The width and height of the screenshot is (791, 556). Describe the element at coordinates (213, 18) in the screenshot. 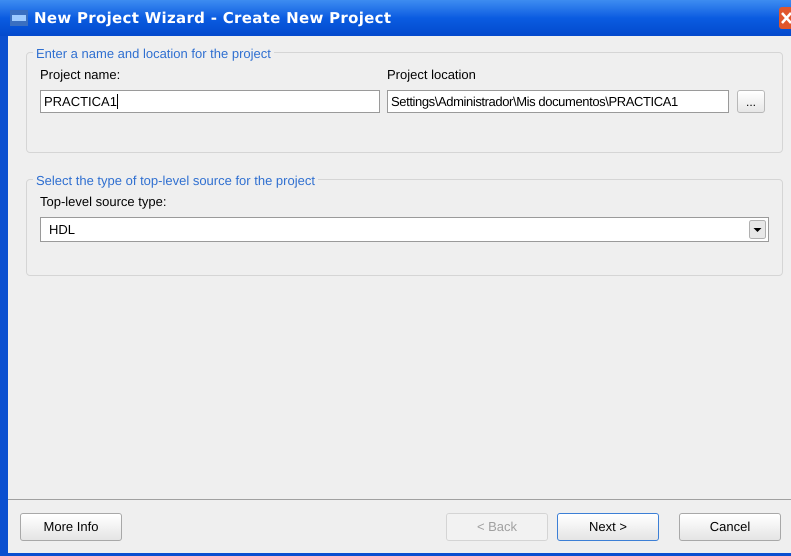

I see `window-title: New Project Wizard - Create New Project` at that location.